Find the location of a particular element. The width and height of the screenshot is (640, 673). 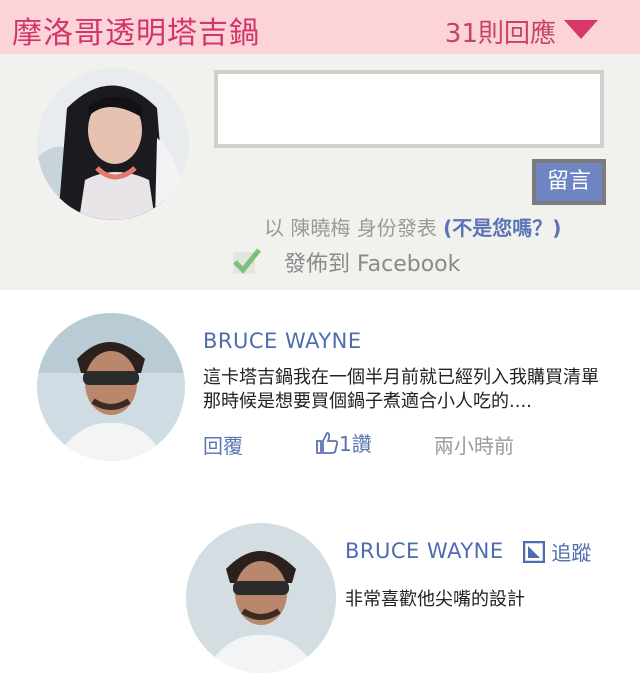

follow-button: 追蹤 is located at coordinates (557, 551).